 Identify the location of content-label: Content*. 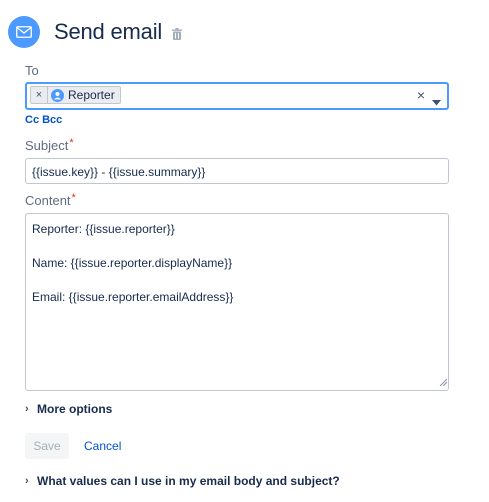
(50, 200).